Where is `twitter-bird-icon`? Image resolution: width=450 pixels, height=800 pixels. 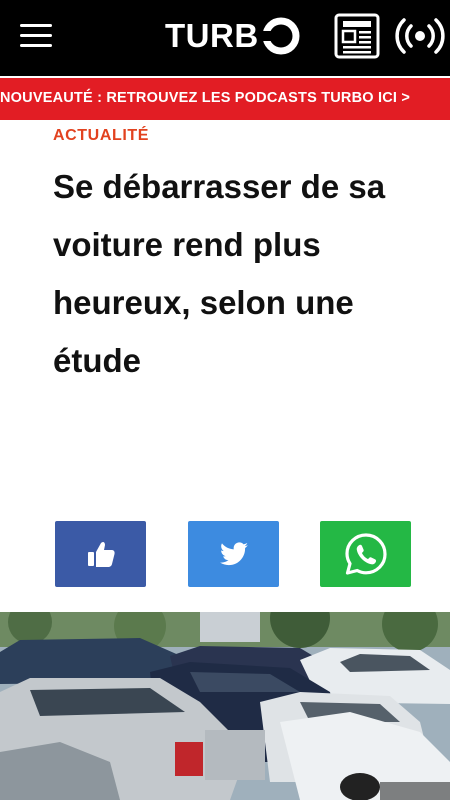 twitter-bird-icon is located at coordinates (233, 554).